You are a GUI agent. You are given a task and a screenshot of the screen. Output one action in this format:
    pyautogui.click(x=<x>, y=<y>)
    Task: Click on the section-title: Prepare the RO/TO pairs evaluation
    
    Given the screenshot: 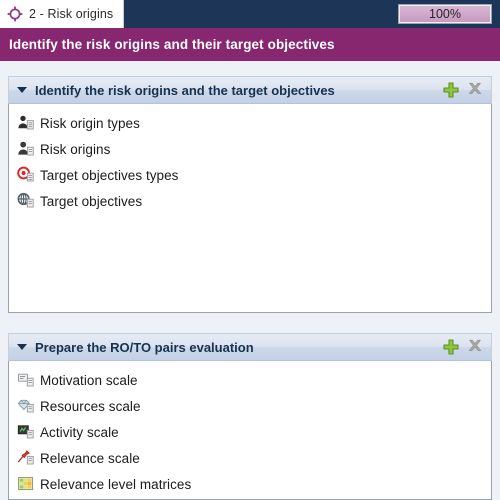 What is the action you would take?
    pyautogui.click(x=144, y=347)
    